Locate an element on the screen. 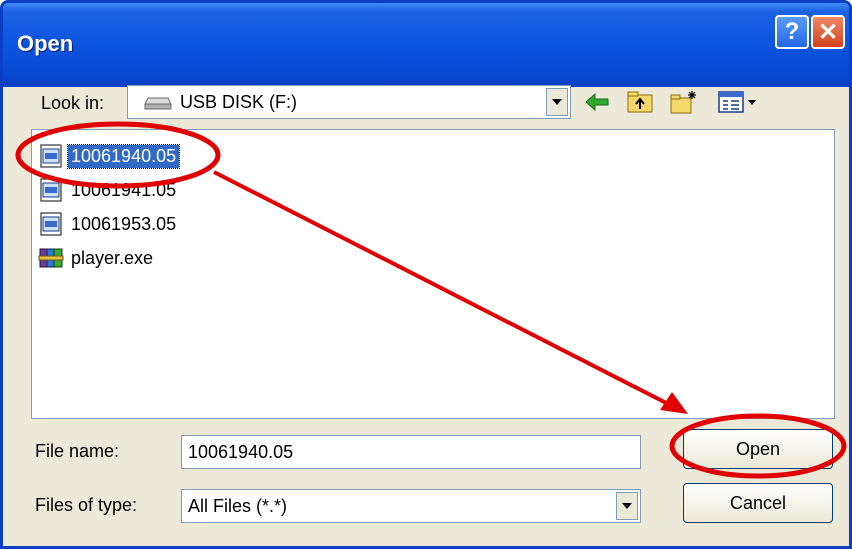 The width and height of the screenshot is (852, 549). file-name-label: 10061941.05 is located at coordinates (124, 189).